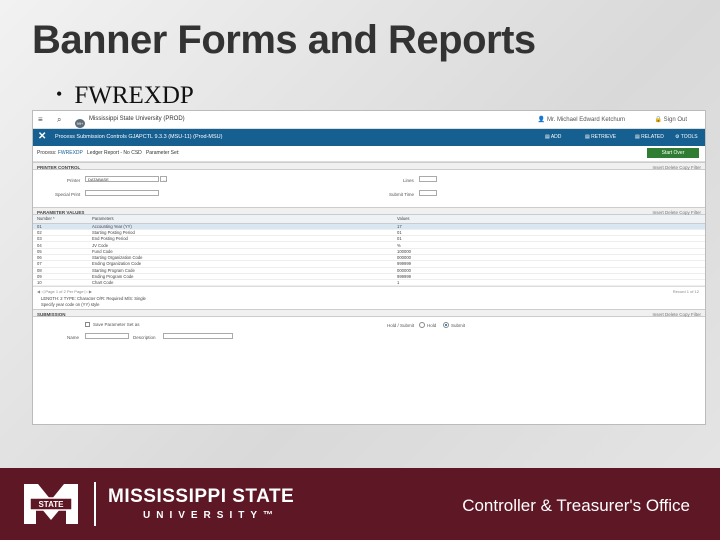  Describe the element at coordinates (137, 119) in the screenshot. I see `institution-name: Mississippi State University (PROD)` at that location.